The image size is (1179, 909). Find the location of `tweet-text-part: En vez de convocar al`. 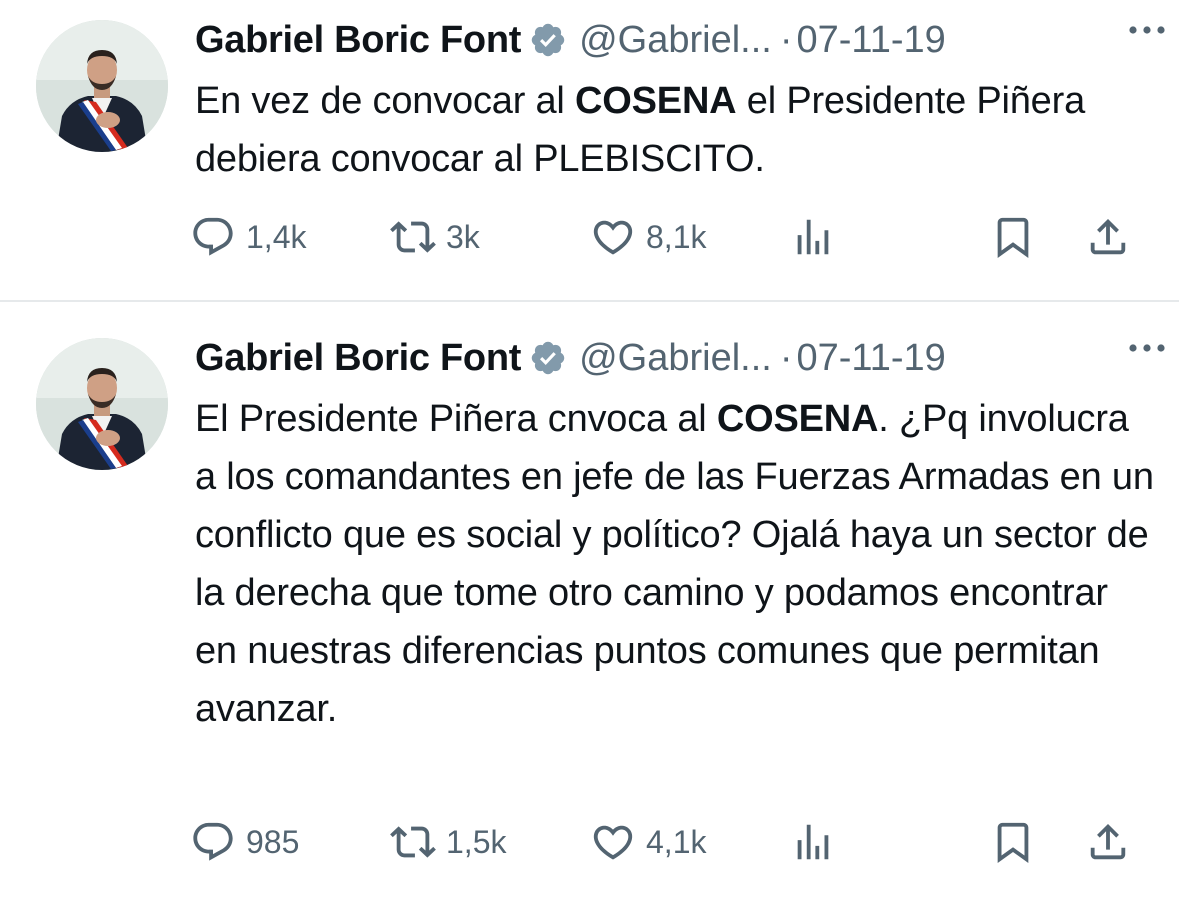

tweet-text-part: En vez de convocar al is located at coordinates (385, 101).